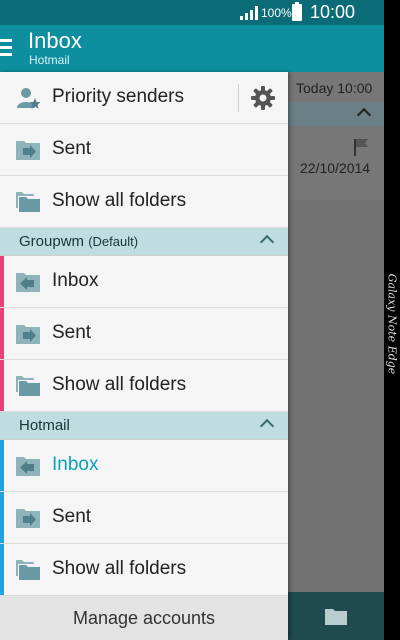  Describe the element at coordinates (49, 60) in the screenshot. I see `account-subtitle: Hotmail` at that location.